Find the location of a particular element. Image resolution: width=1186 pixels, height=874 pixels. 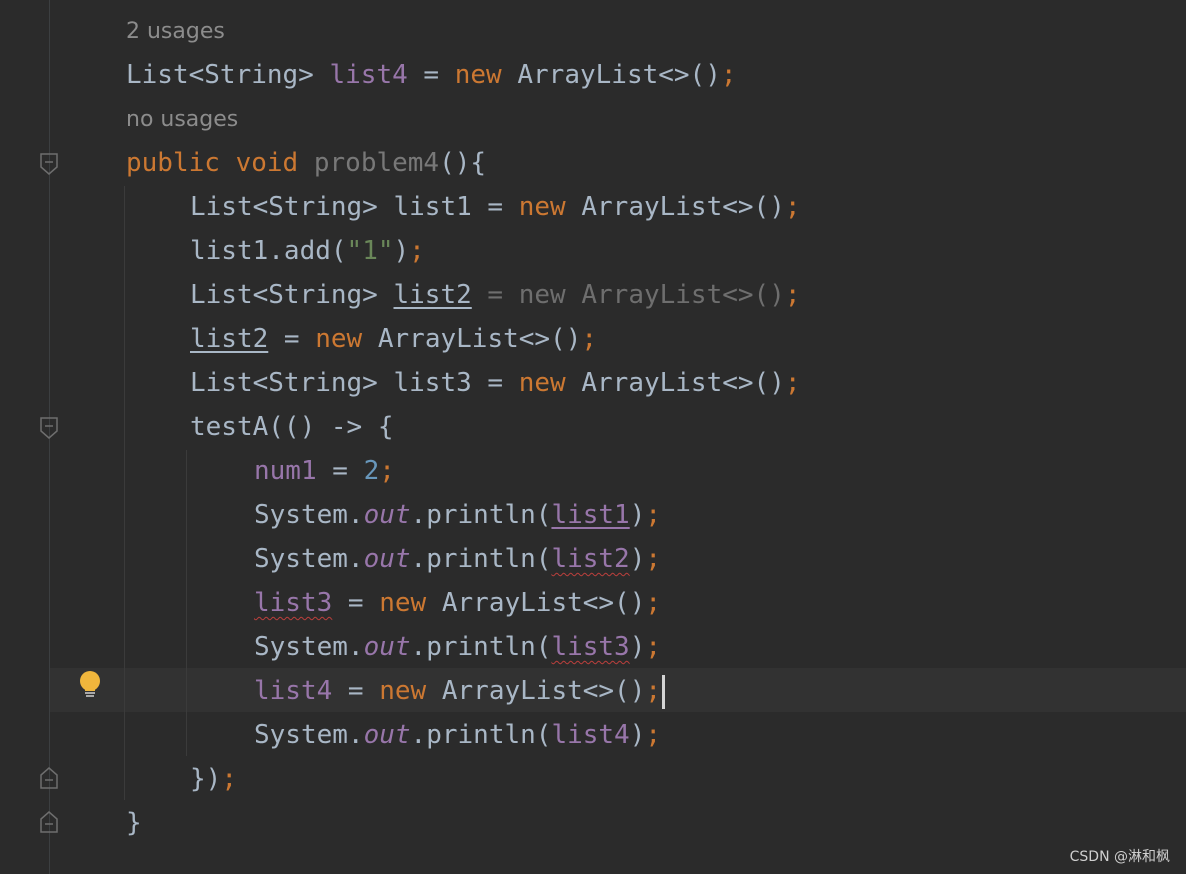

code-line: System.out.println(list3); is located at coordinates (457, 647).